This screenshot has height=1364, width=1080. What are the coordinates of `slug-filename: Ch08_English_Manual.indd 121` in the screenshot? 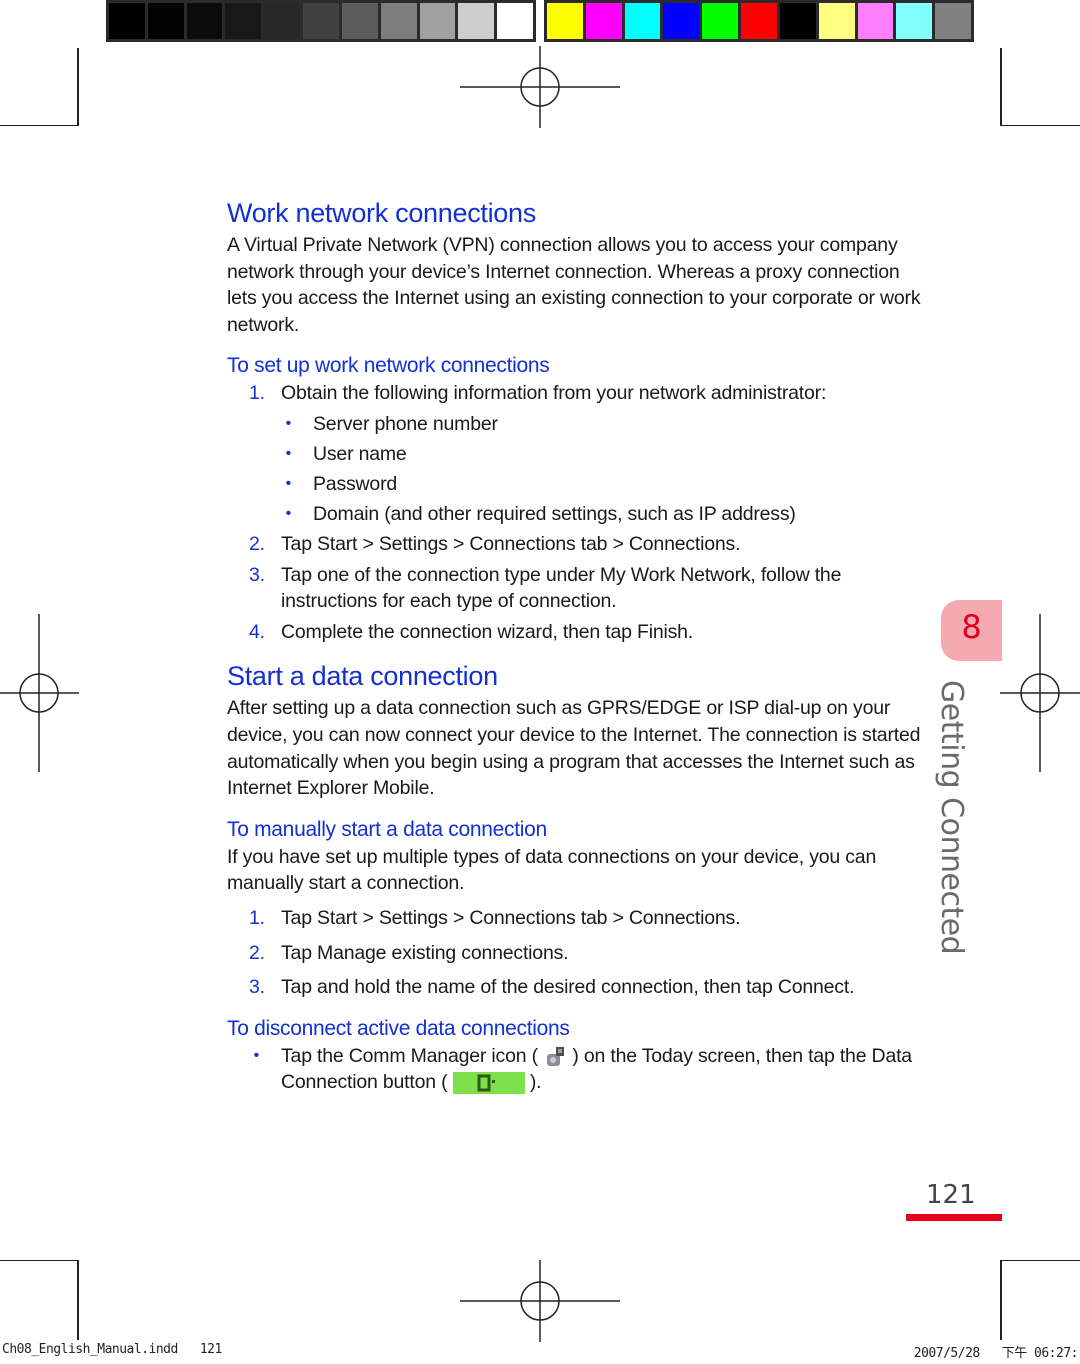 It's located at (112, 1349).